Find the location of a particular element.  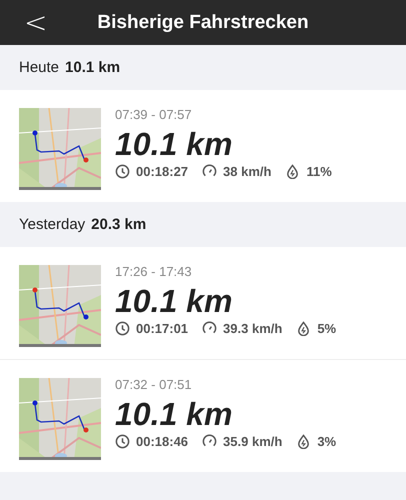

trip-speed: 39.3 km/h is located at coordinates (252, 328).